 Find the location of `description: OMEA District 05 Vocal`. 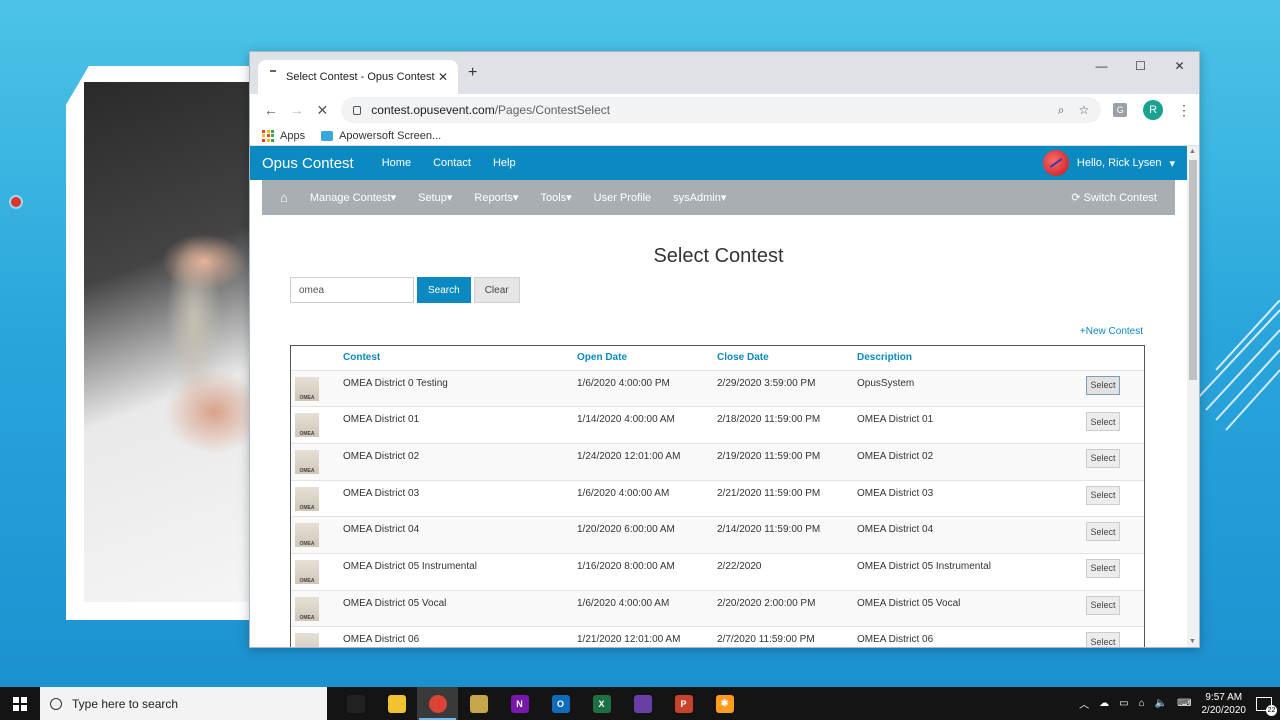

description: OMEA District 05 Vocal is located at coordinates (965, 608).